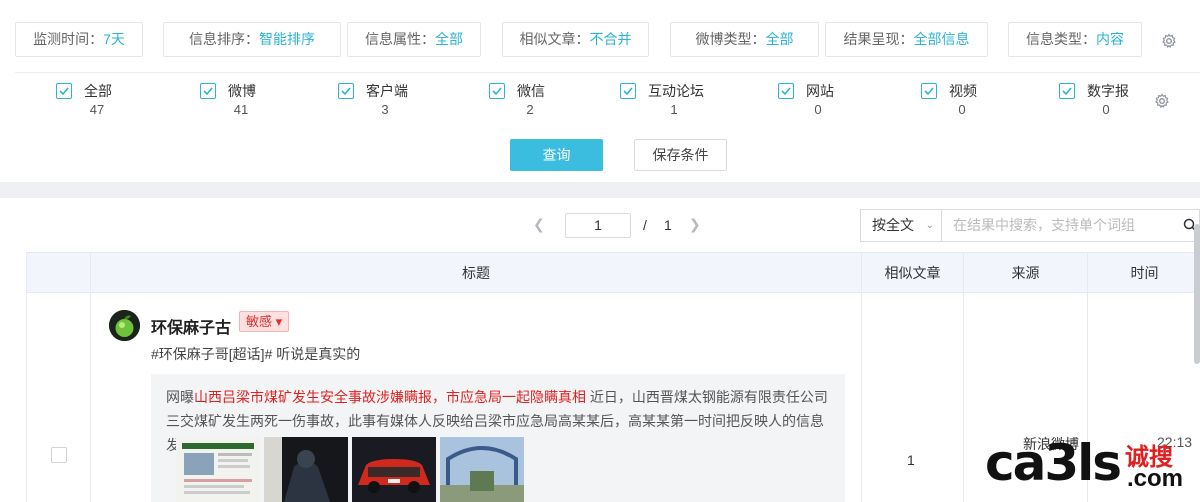 The width and height of the screenshot is (1200, 502). I want to click on filter-result-display: 结果呈现：全部信息, so click(906, 39).